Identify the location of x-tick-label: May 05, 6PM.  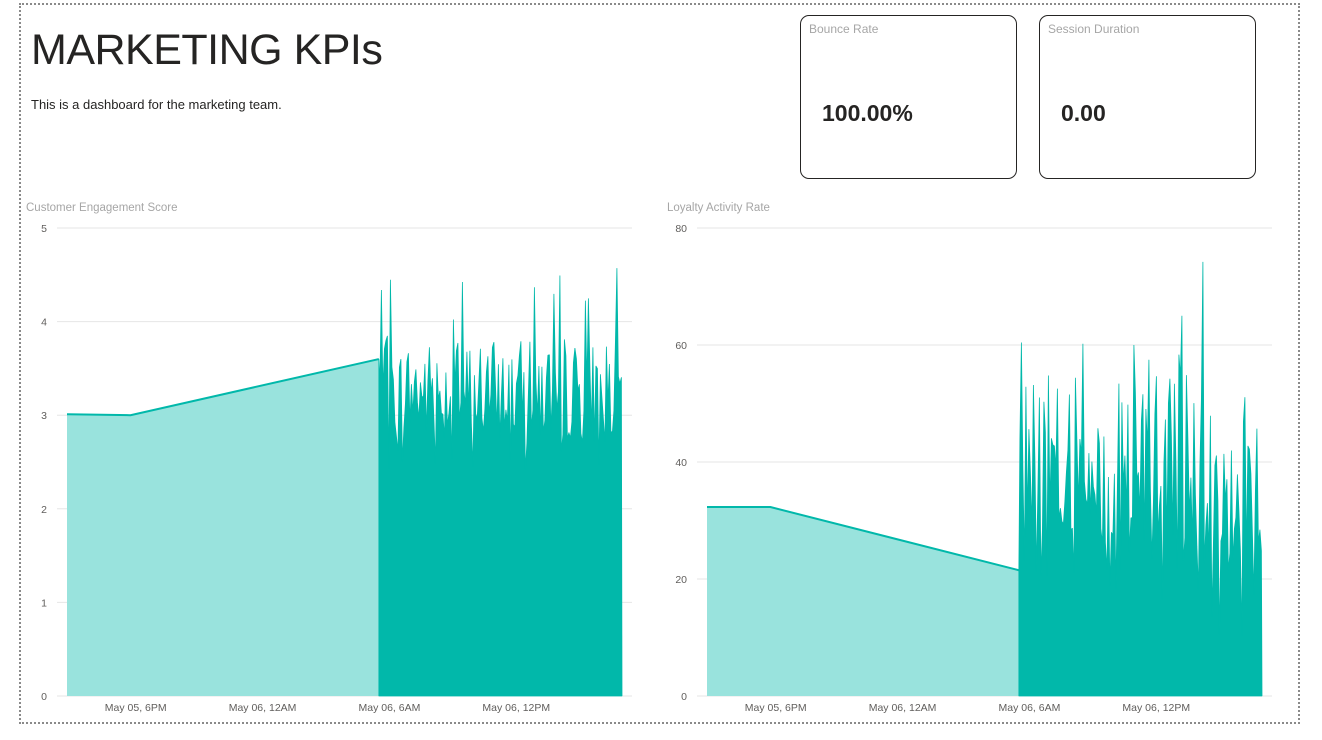
(776, 708).